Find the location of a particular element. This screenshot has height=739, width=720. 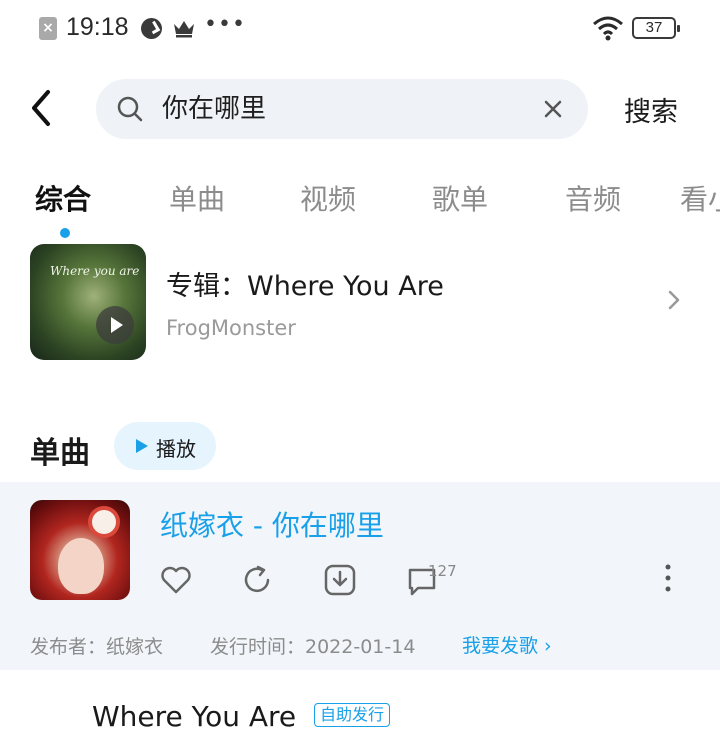

chevron-right-icon is located at coordinates (674, 300).